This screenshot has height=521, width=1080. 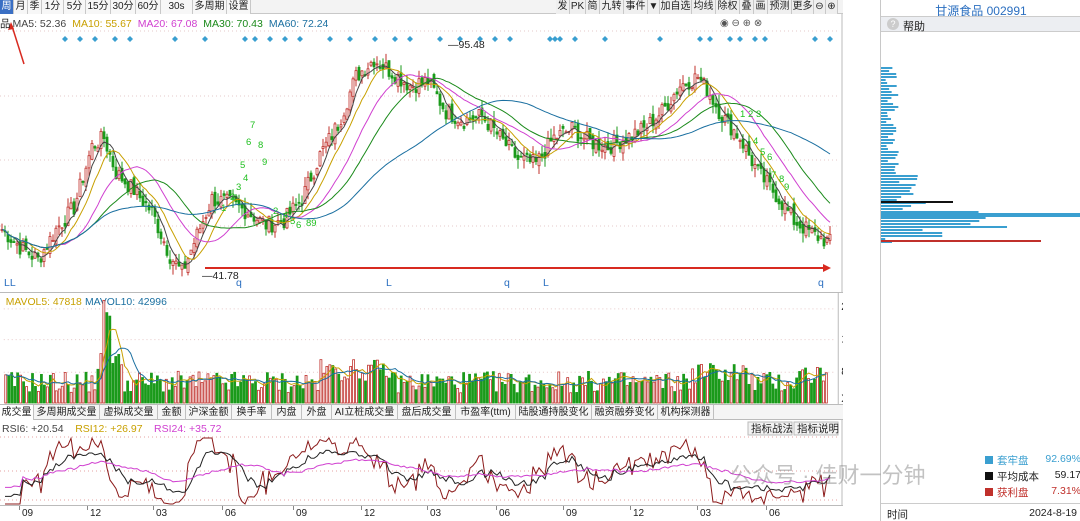 I want to click on indicator-tab: 陆股通持股变化, so click(x=554, y=412).